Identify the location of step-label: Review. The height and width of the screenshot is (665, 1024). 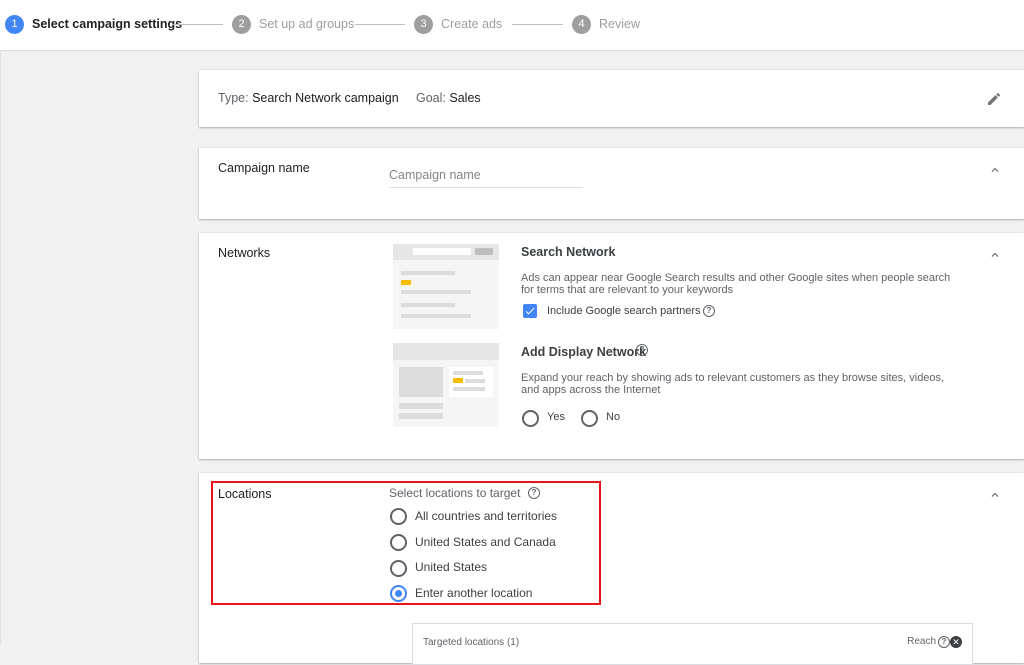
(619, 24).